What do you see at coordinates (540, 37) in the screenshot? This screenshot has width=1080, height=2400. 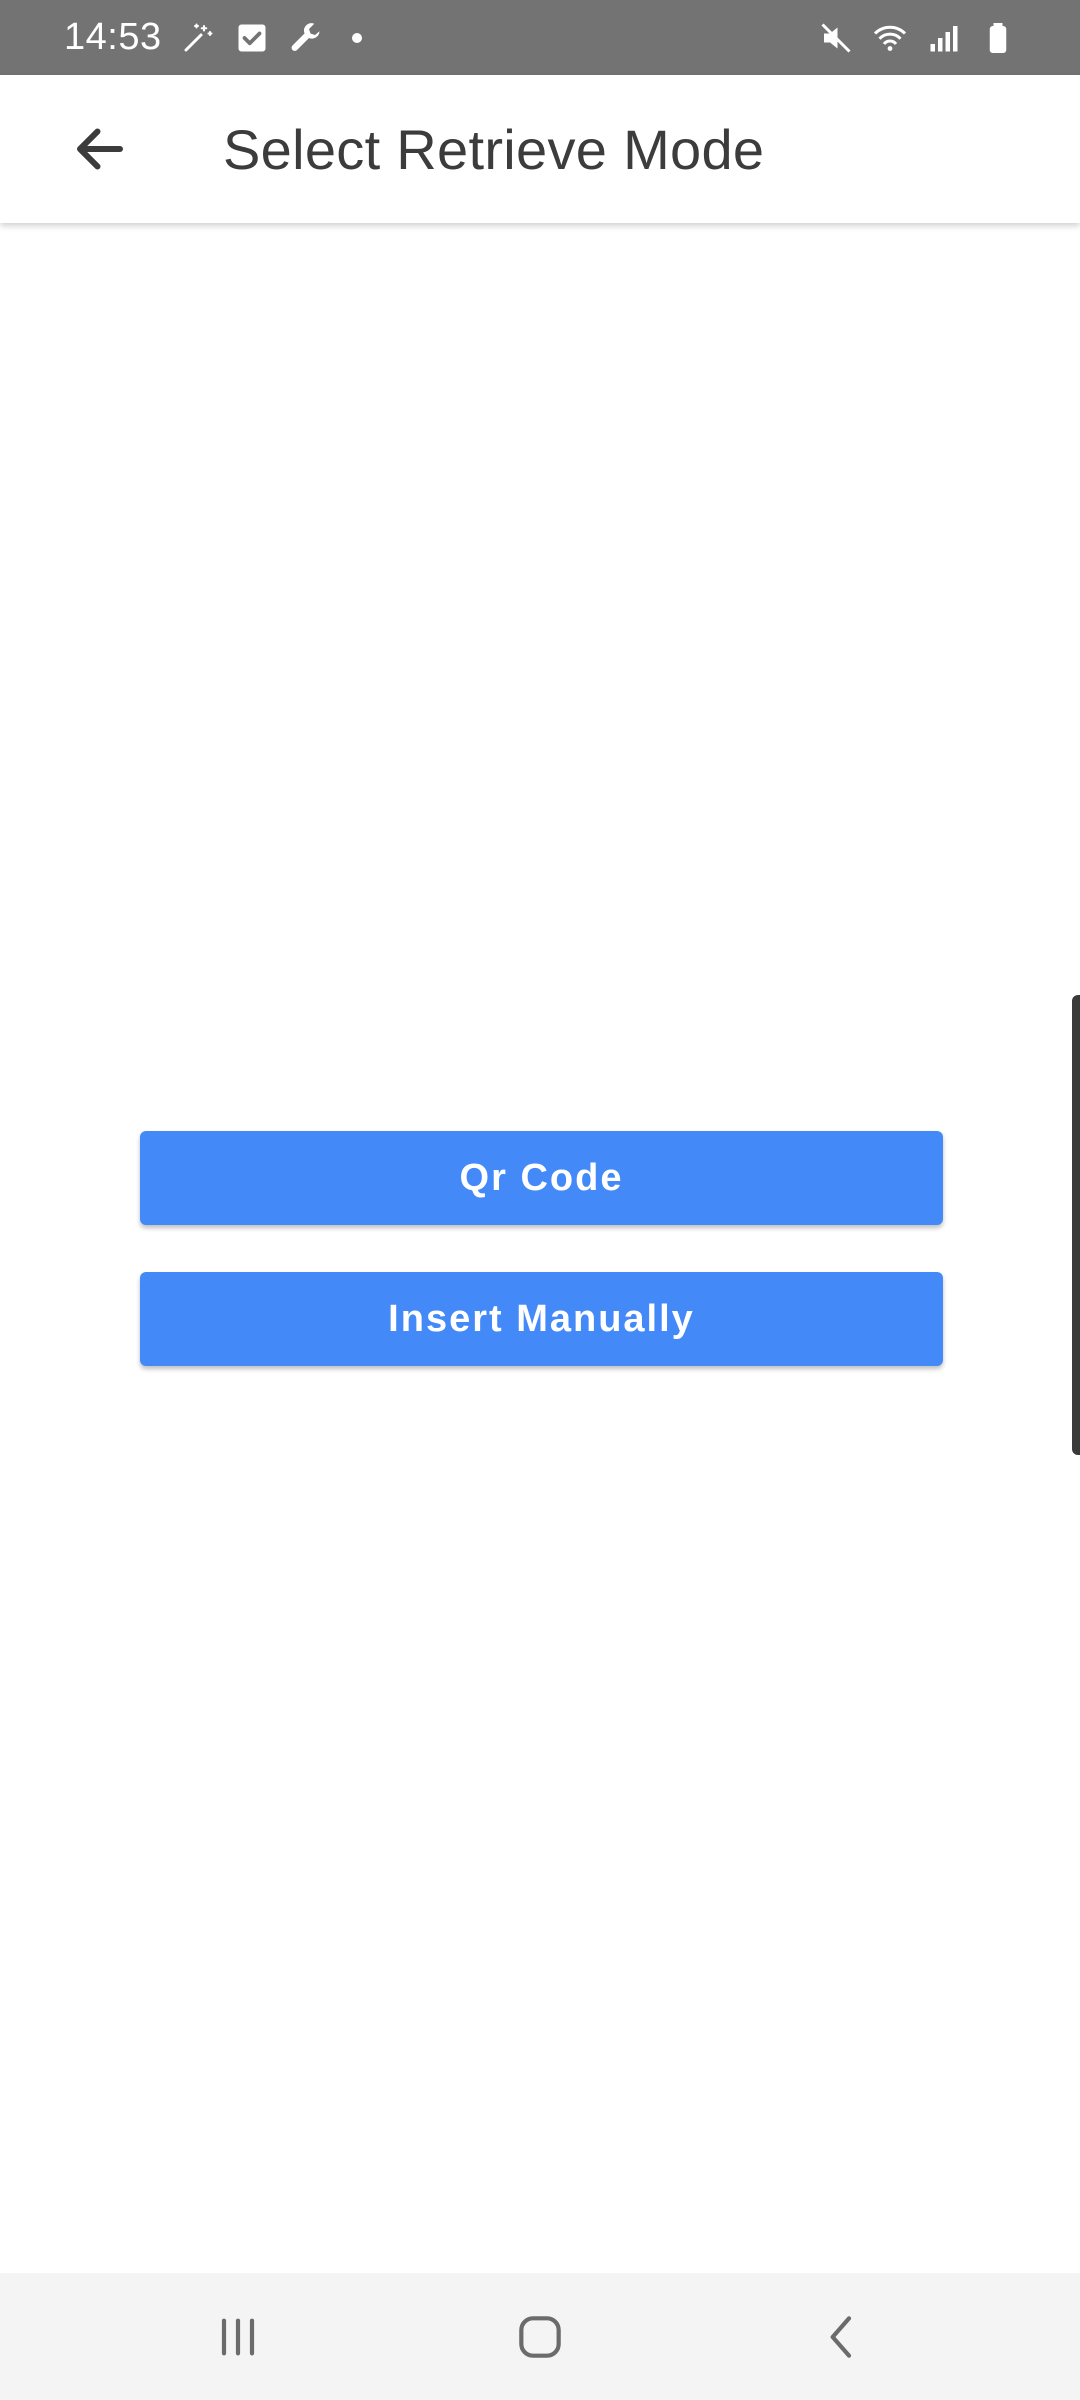 I see `status-bar: 14:53` at bounding box center [540, 37].